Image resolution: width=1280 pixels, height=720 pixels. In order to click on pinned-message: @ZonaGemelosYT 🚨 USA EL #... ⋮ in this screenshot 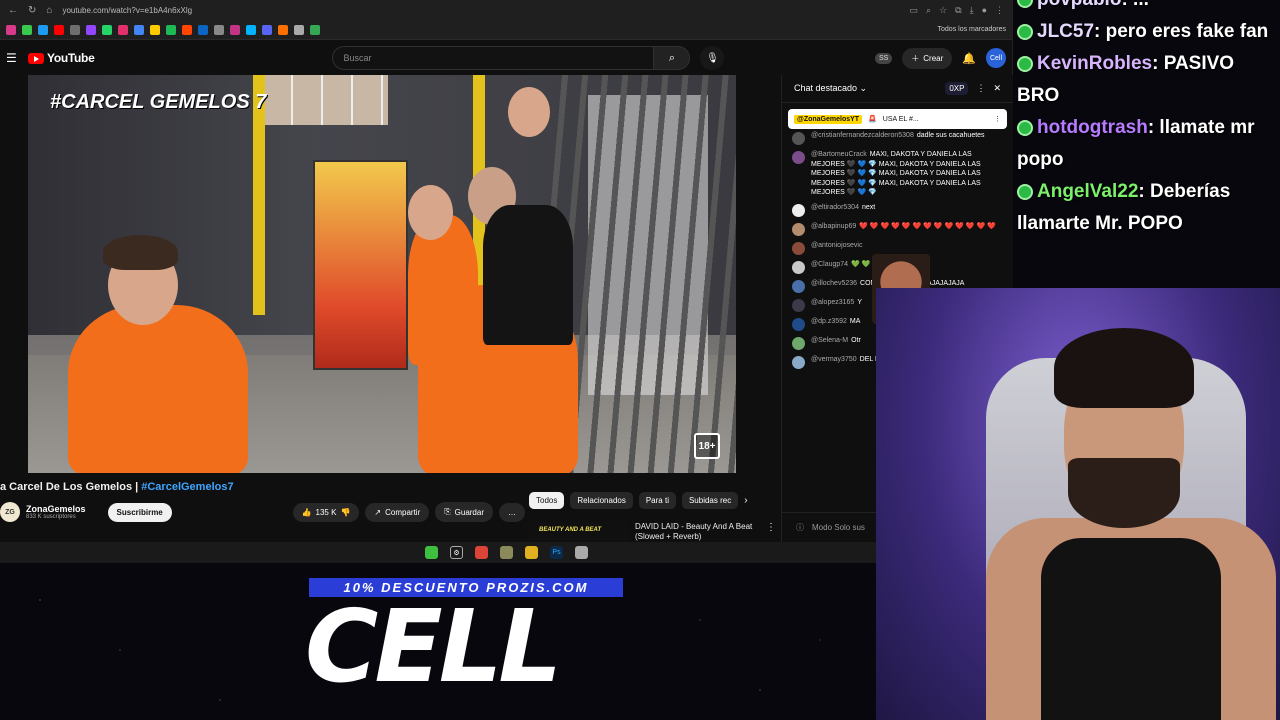, I will do `click(897, 119)`.